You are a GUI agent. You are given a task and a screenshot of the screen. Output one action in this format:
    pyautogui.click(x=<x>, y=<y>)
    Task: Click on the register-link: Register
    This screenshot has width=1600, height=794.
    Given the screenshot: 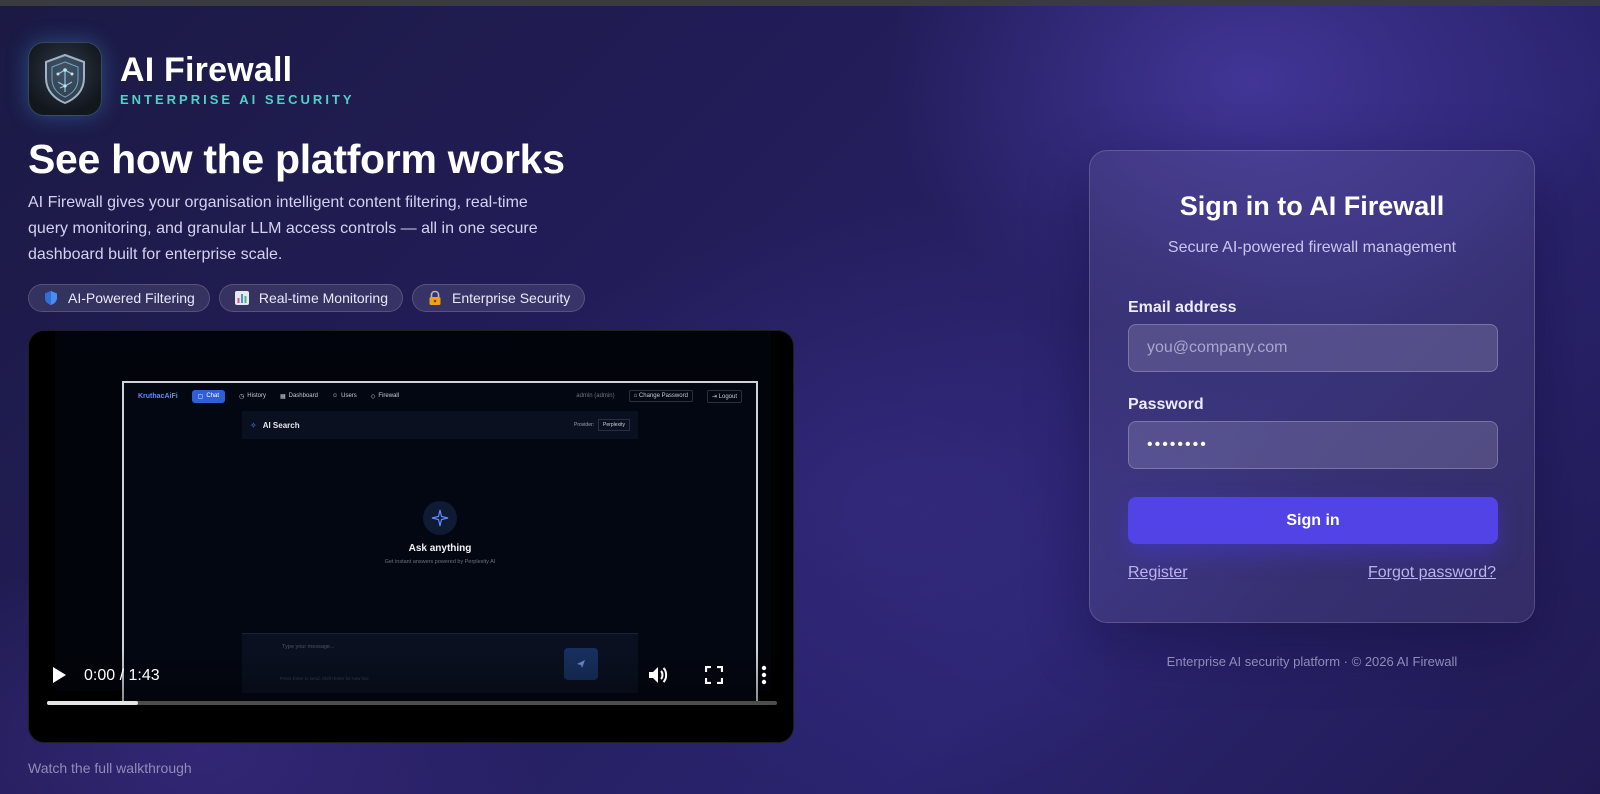 What is the action you would take?
    pyautogui.click(x=1158, y=573)
    